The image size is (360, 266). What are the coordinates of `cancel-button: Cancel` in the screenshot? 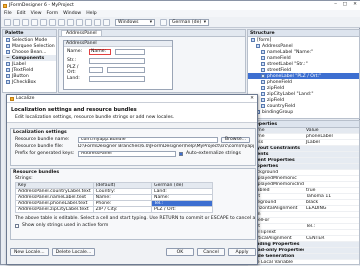 It's located at (211, 252).